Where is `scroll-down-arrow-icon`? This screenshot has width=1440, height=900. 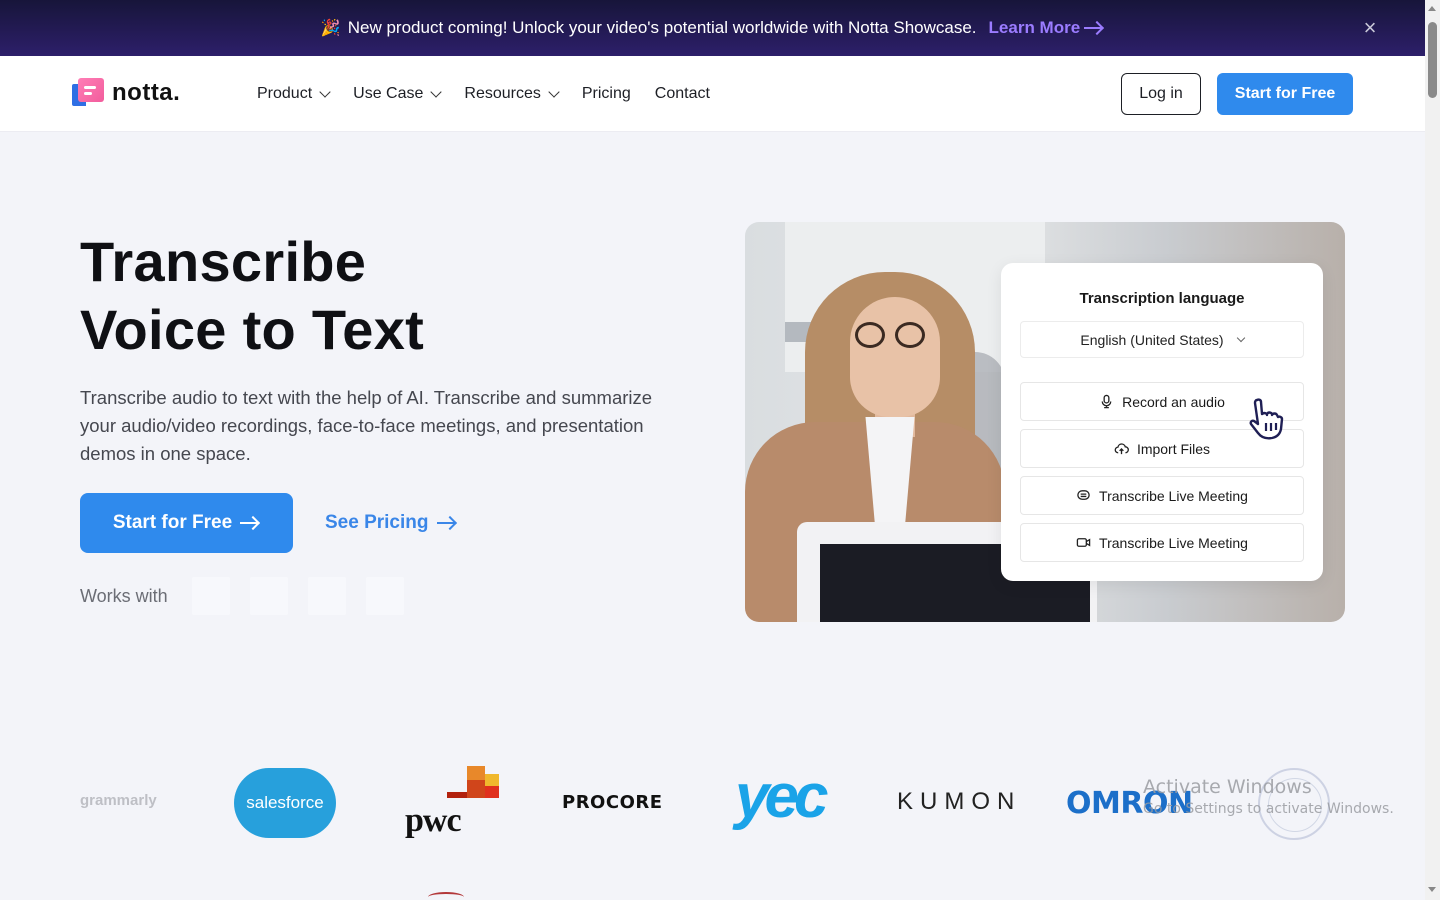 scroll-down-arrow-icon is located at coordinates (1432, 889).